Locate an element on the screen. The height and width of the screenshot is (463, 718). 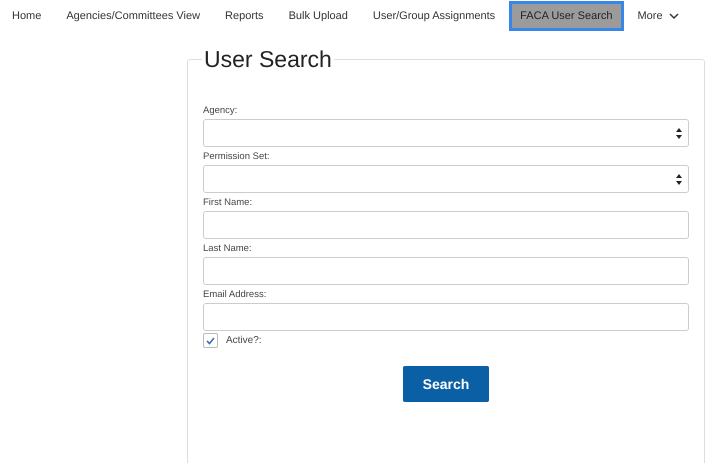
chevron-down-icon is located at coordinates (673, 16).